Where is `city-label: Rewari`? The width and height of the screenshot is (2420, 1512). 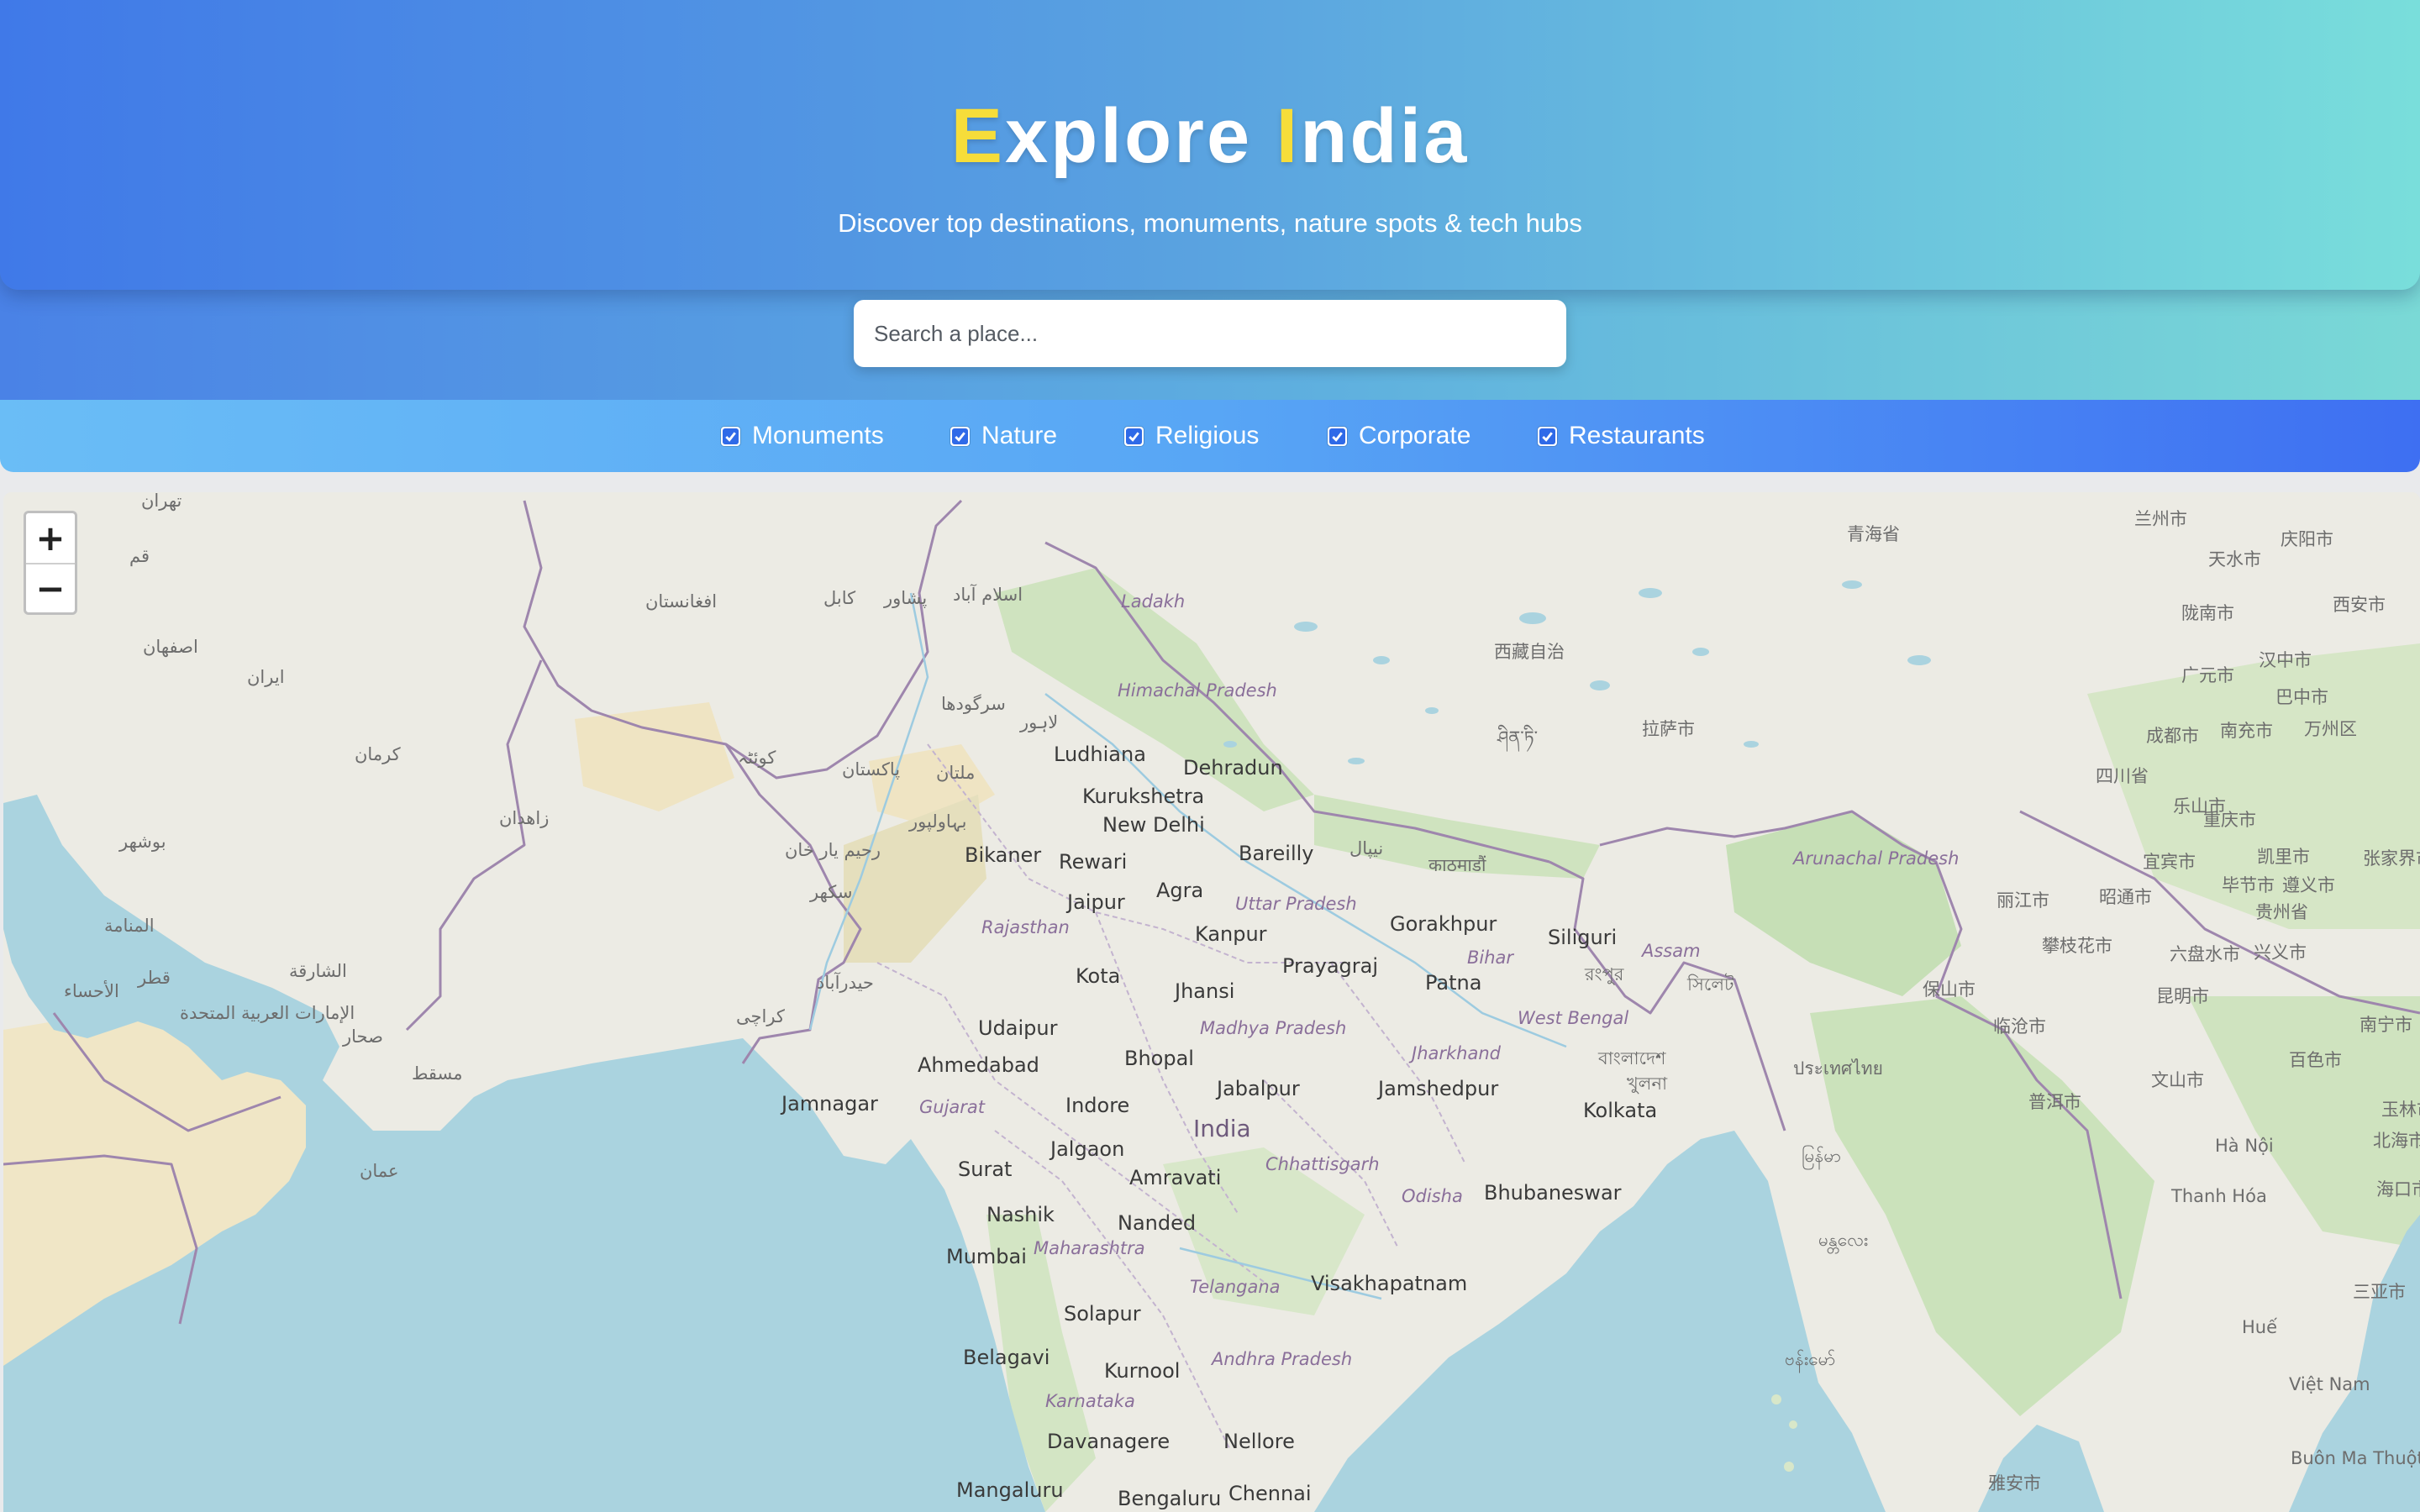 city-label: Rewari is located at coordinates (1093, 862).